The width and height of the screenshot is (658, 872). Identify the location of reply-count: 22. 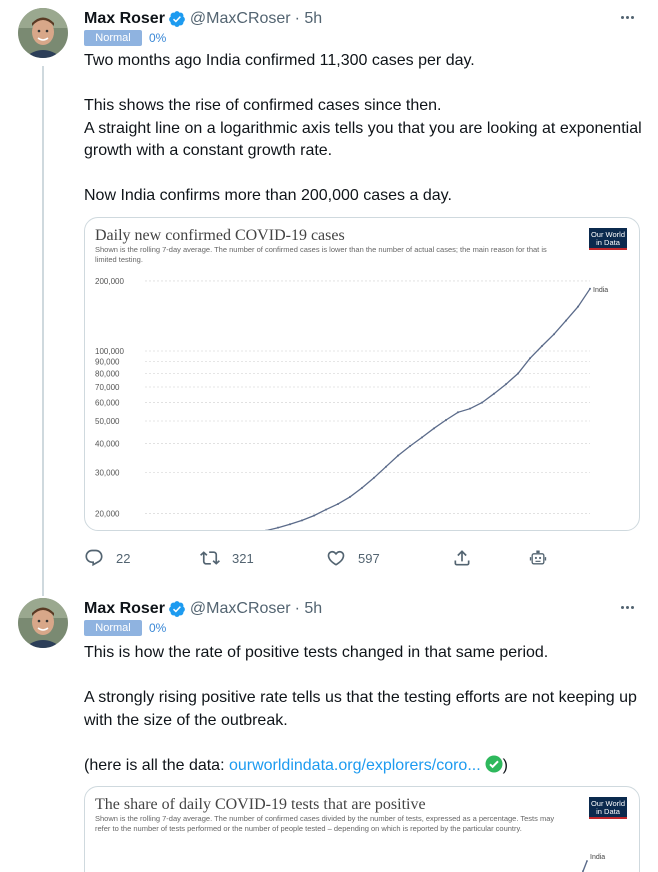
(123, 558).